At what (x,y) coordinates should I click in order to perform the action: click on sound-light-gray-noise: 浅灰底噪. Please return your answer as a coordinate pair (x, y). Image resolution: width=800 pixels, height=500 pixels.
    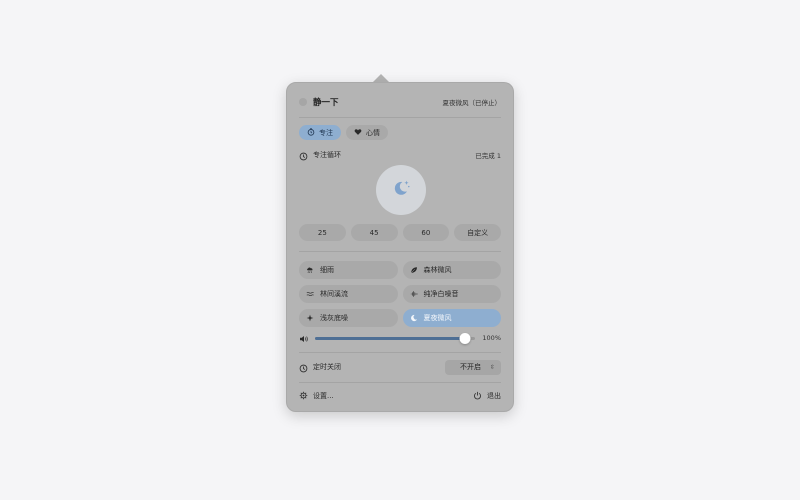
    Looking at the image, I should click on (348, 318).